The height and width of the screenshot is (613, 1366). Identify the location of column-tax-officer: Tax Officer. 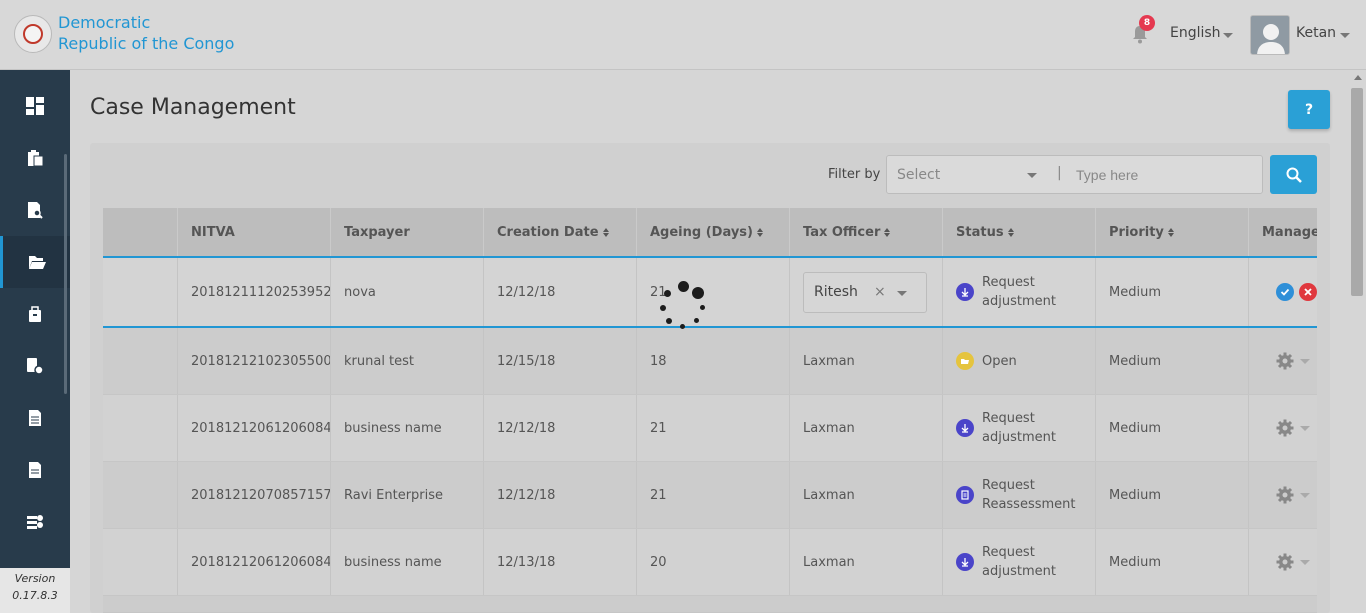
(865, 232).